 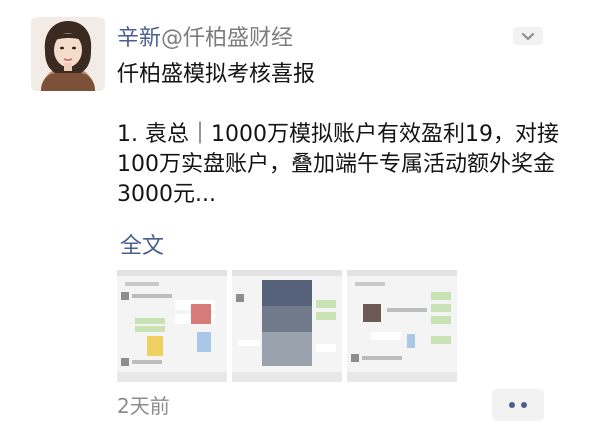 What do you see at coordinates (227, 38) in the screenshot?
I see `author-handle: @仟柏盛财经` at bounding box center [227, 38].